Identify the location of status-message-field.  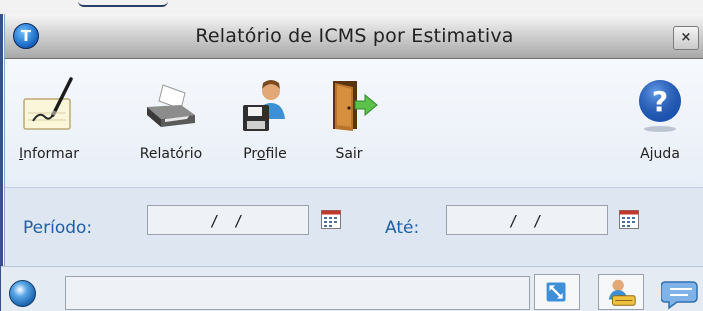
(297, 293).